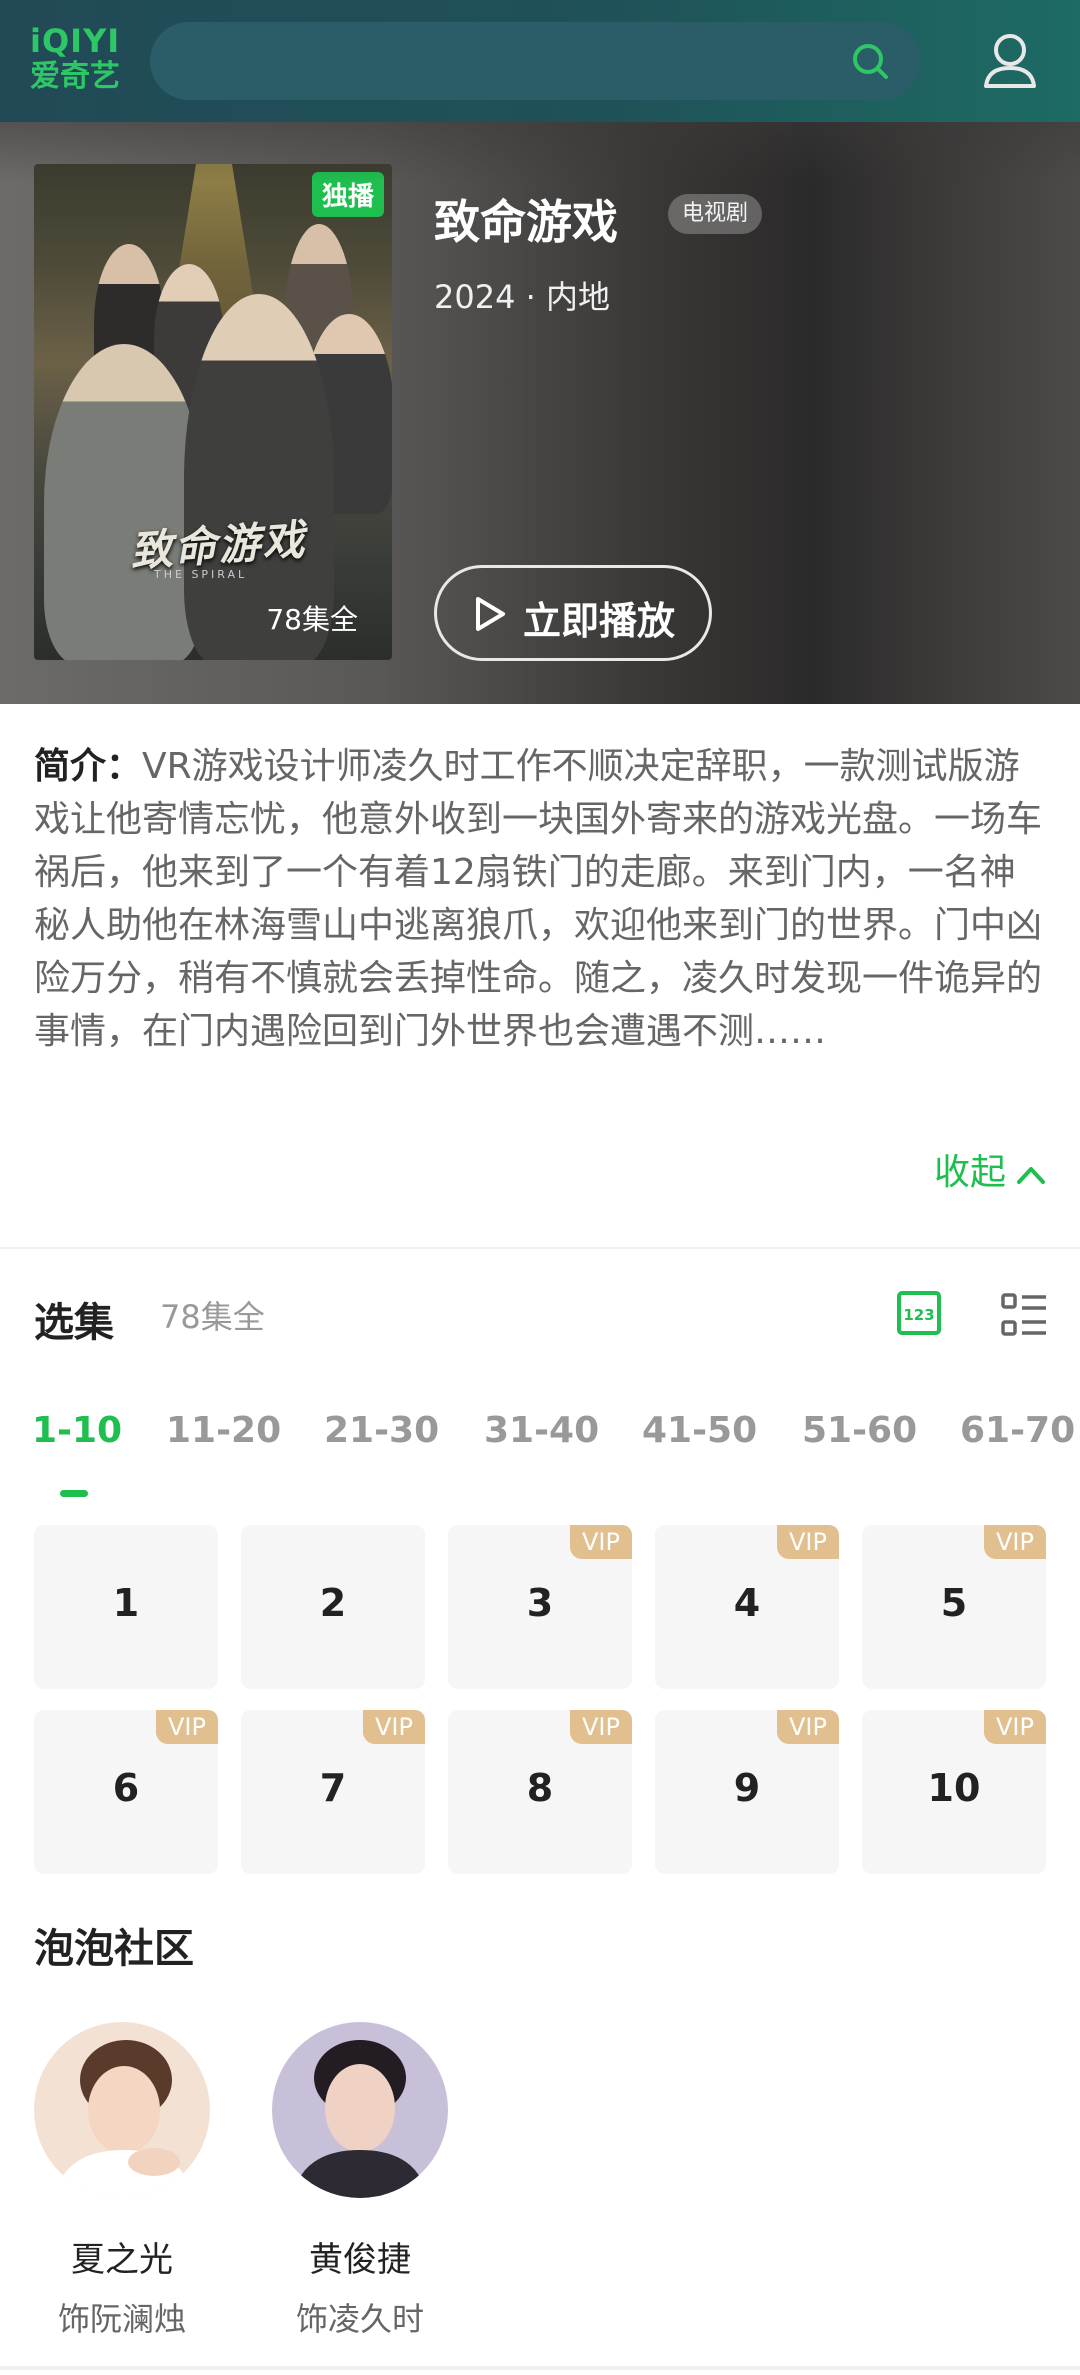 This screenshot has width=1080, height=2375. Describe the element at coordinates (201, 574) in the screenshot. I see `poster-subtitle: THE SPIRAL` at that location.